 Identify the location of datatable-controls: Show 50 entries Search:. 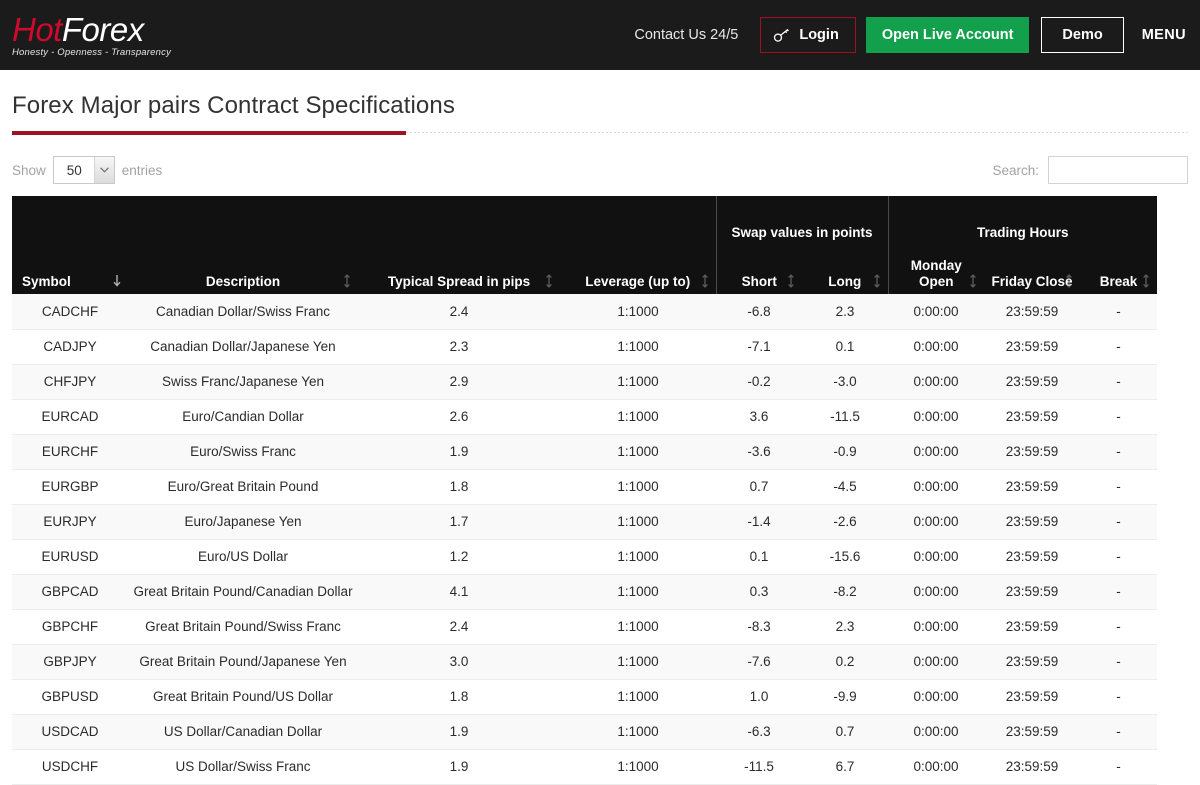
(600, 170).